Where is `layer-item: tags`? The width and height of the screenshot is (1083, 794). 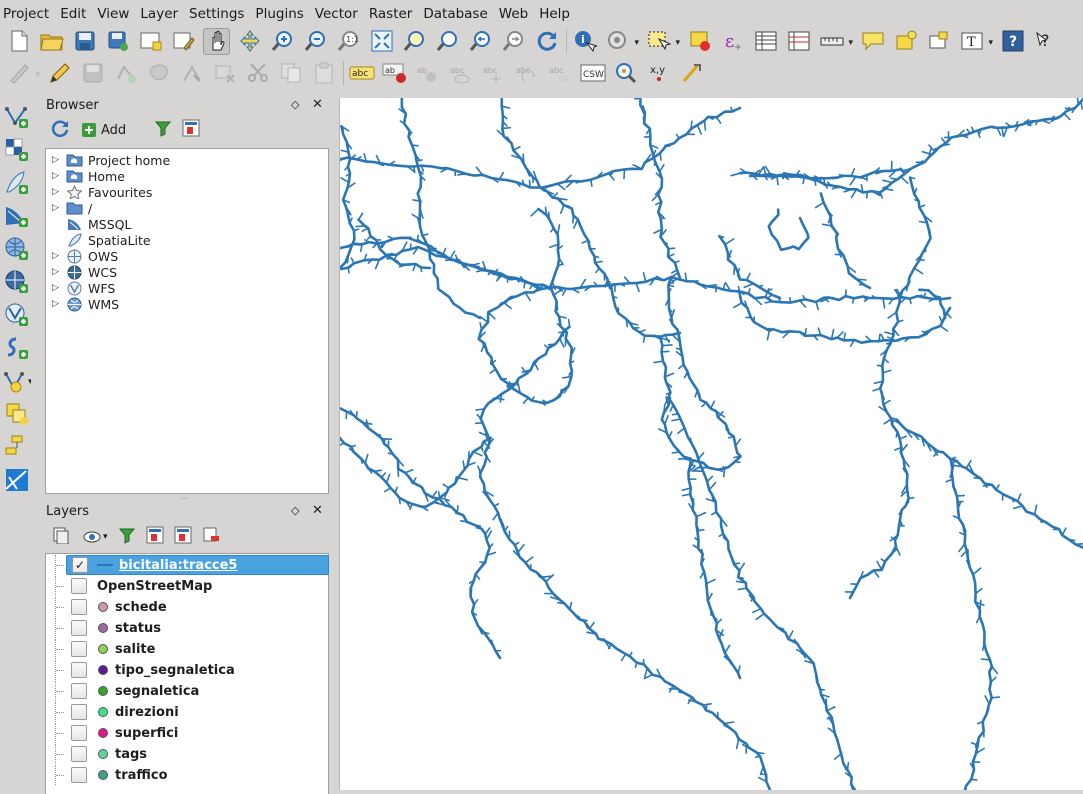
layer-item: tags is located at coordinates (99, 754).